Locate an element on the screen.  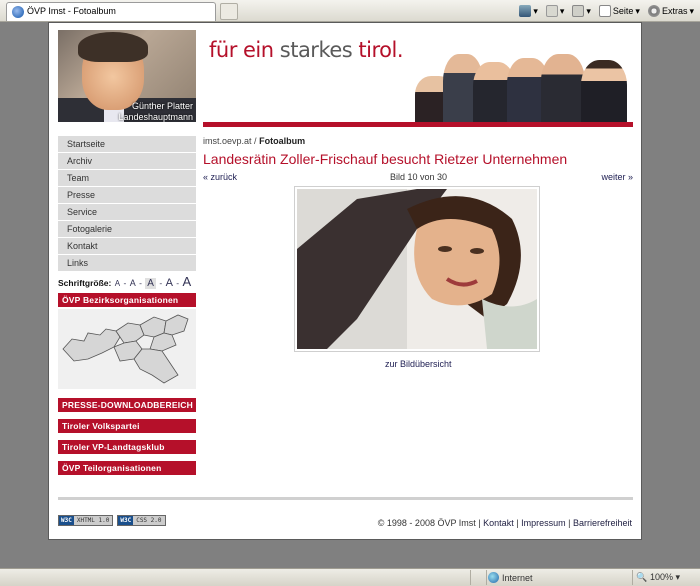
portrait-title: Landeshauptmann is located at coordinates (155, 117).